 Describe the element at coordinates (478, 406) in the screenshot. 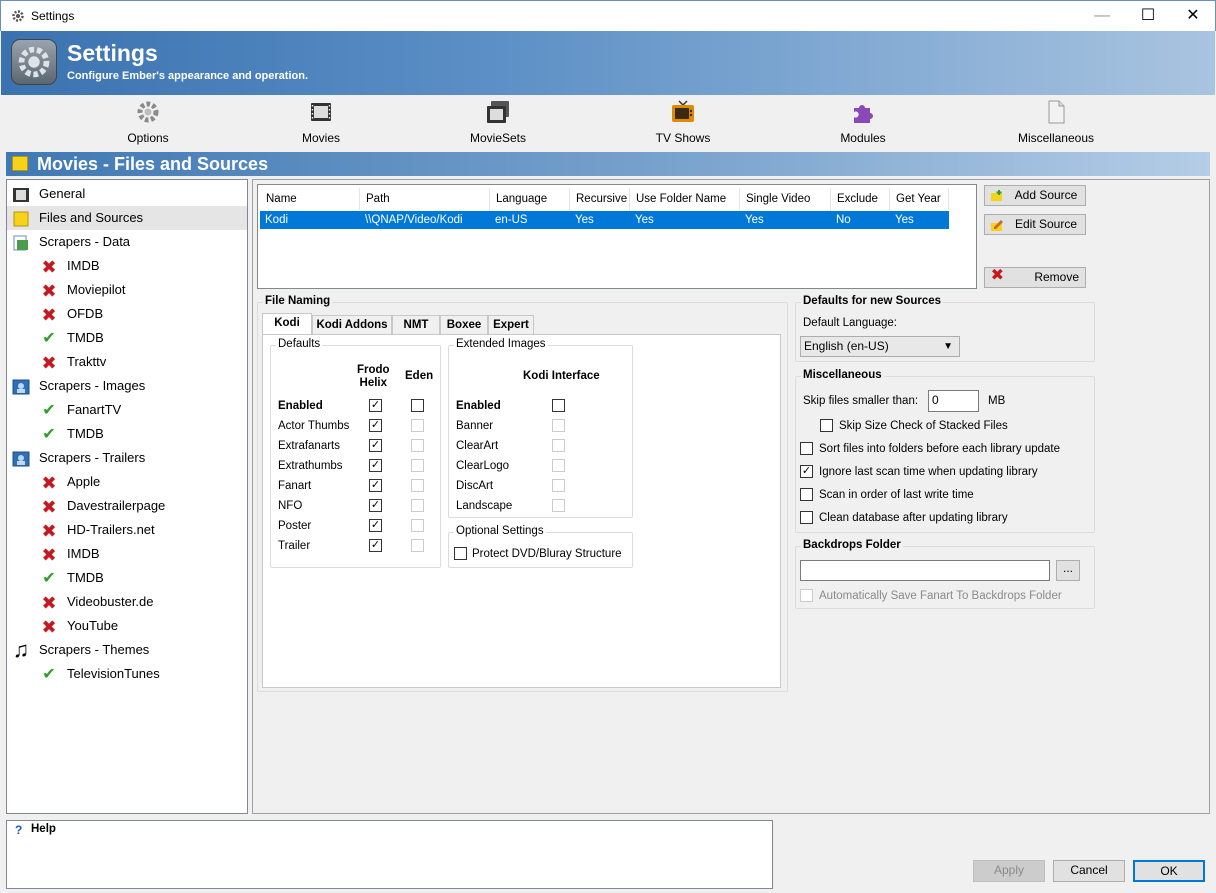

I see `extended-enabled-label: Enabled` at that location.